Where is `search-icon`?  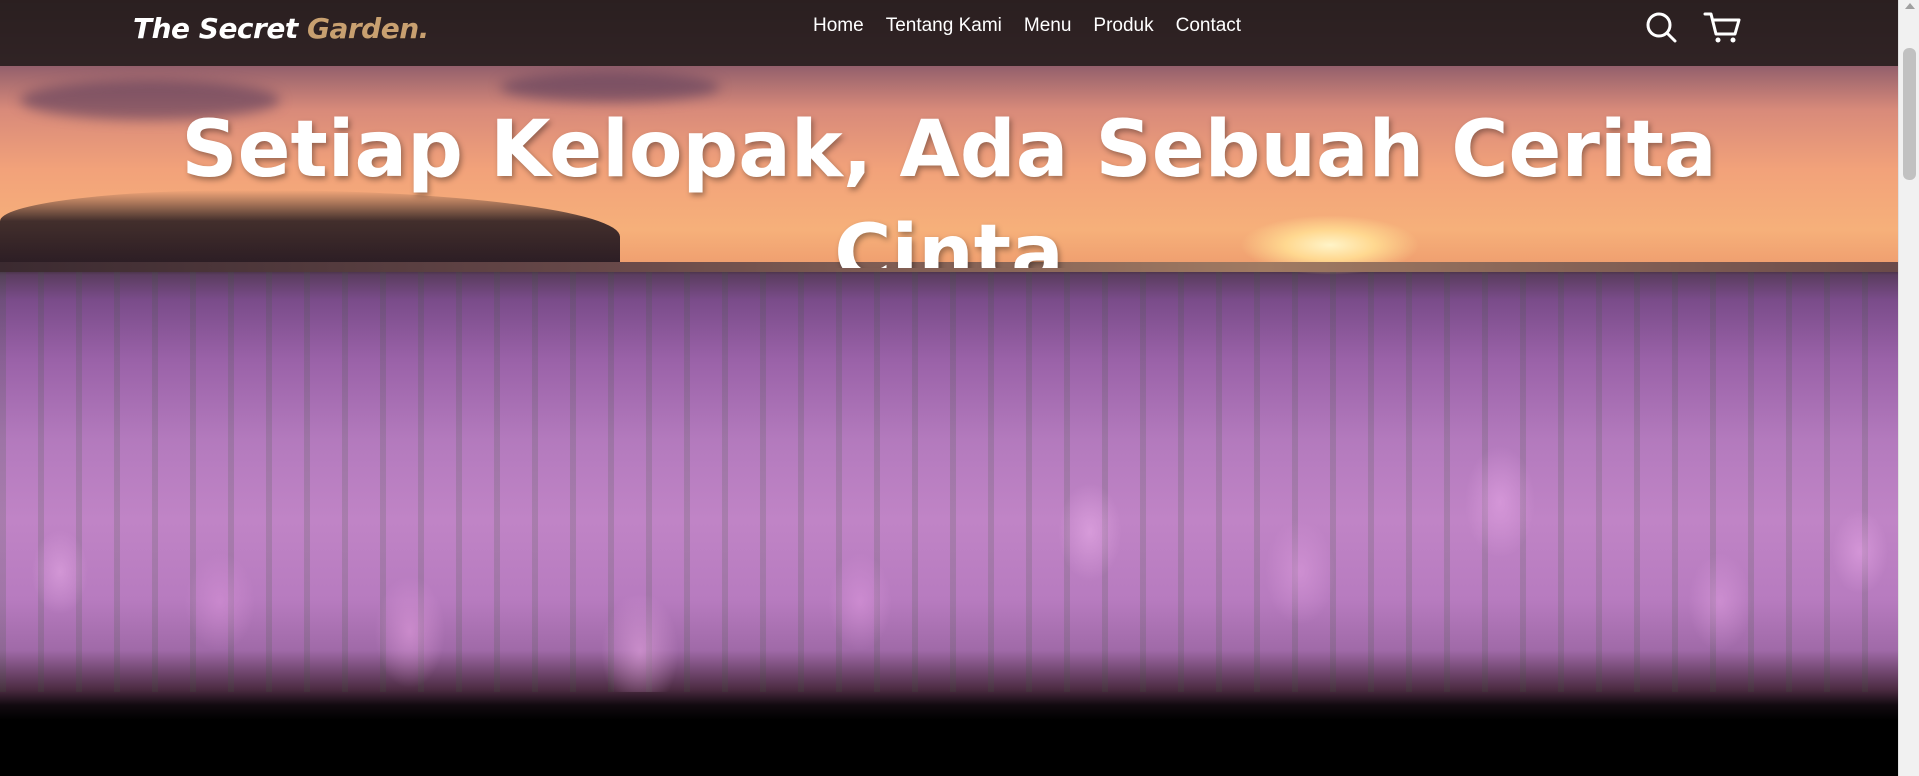 search-icon is located at coordinates (1662, 27).